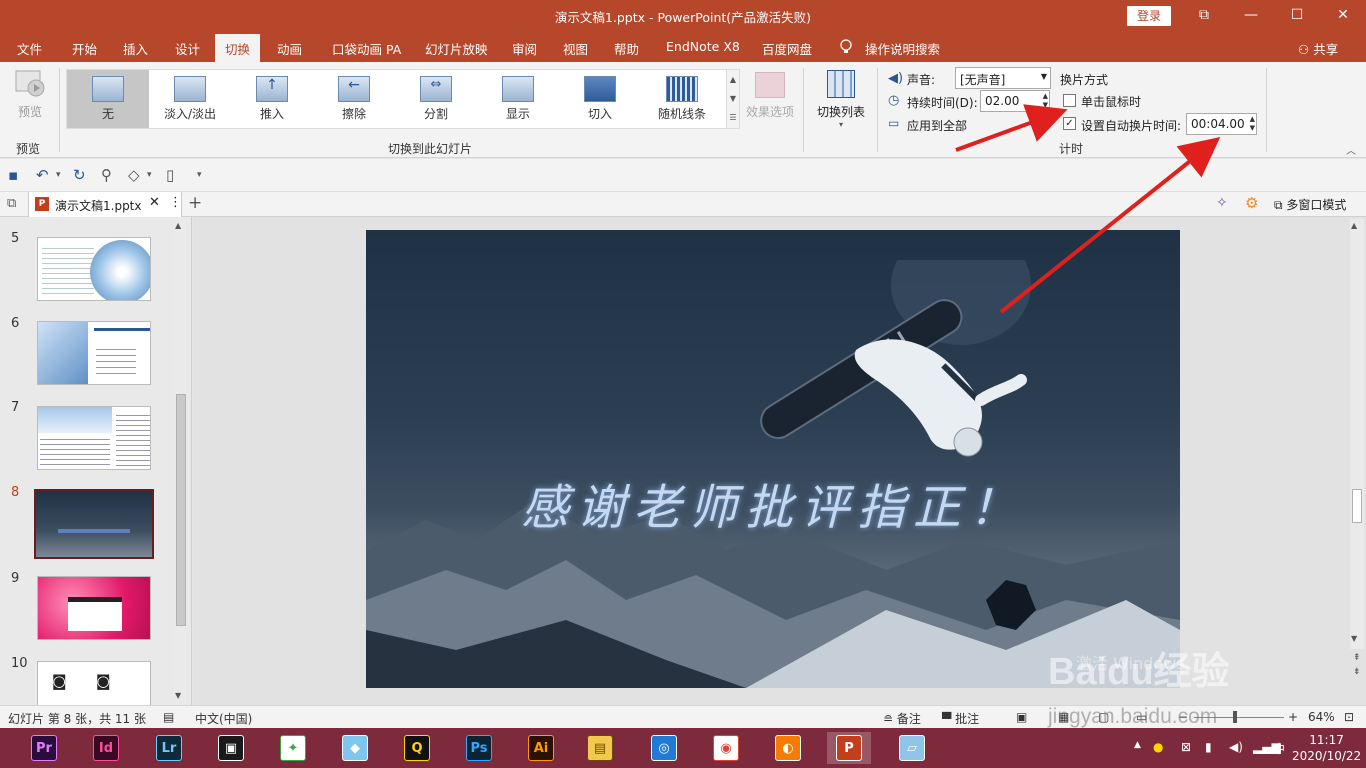 The height and width of the screenshot is (768, 1366). What do you see at coordinates (1045, 101) in the screenshot?
I see `duration-spinner: ▲ ▼` at bounding box center [1045, 101].